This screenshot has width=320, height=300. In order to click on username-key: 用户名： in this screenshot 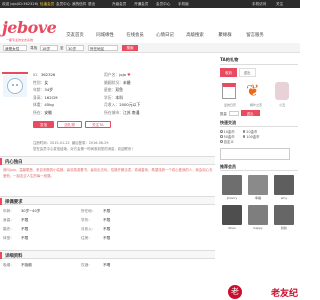, I will do `click(112, 74)`.